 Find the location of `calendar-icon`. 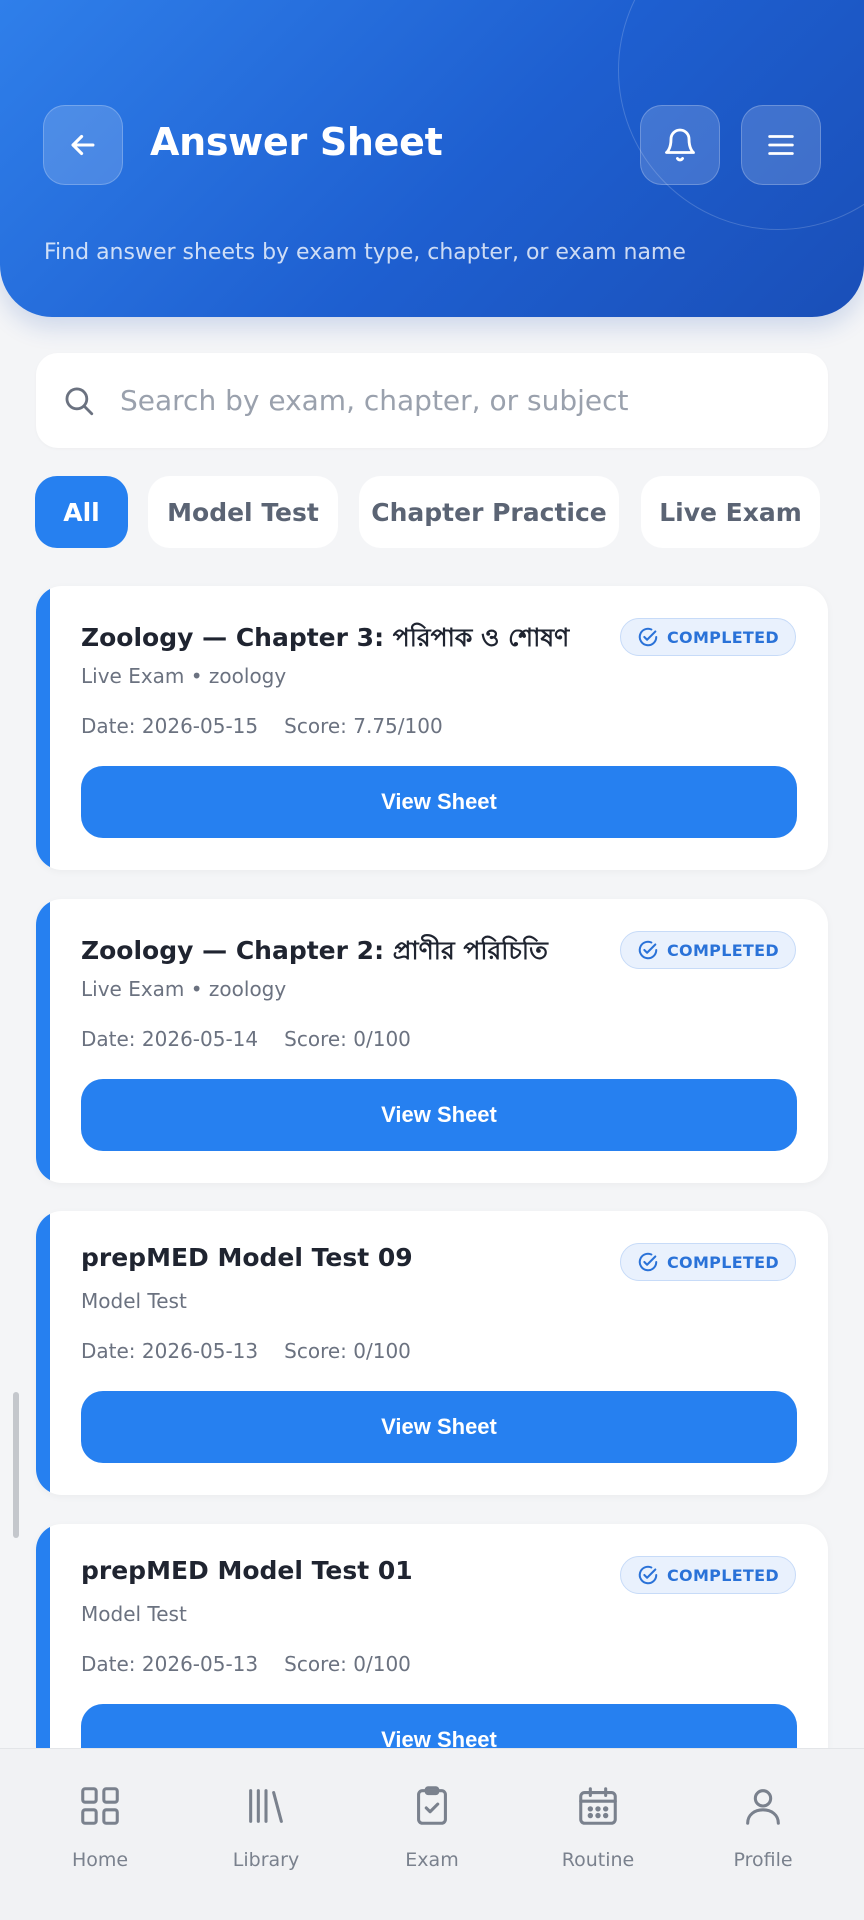

calendar-icon is located at coordinates (598, 1806).